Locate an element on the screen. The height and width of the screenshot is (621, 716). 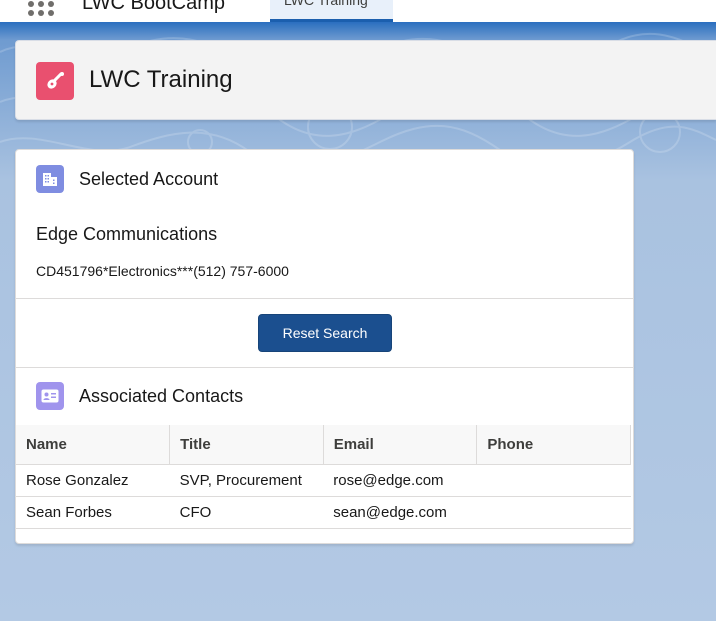
column-header-name: Name is located at coordinates (93, 445).